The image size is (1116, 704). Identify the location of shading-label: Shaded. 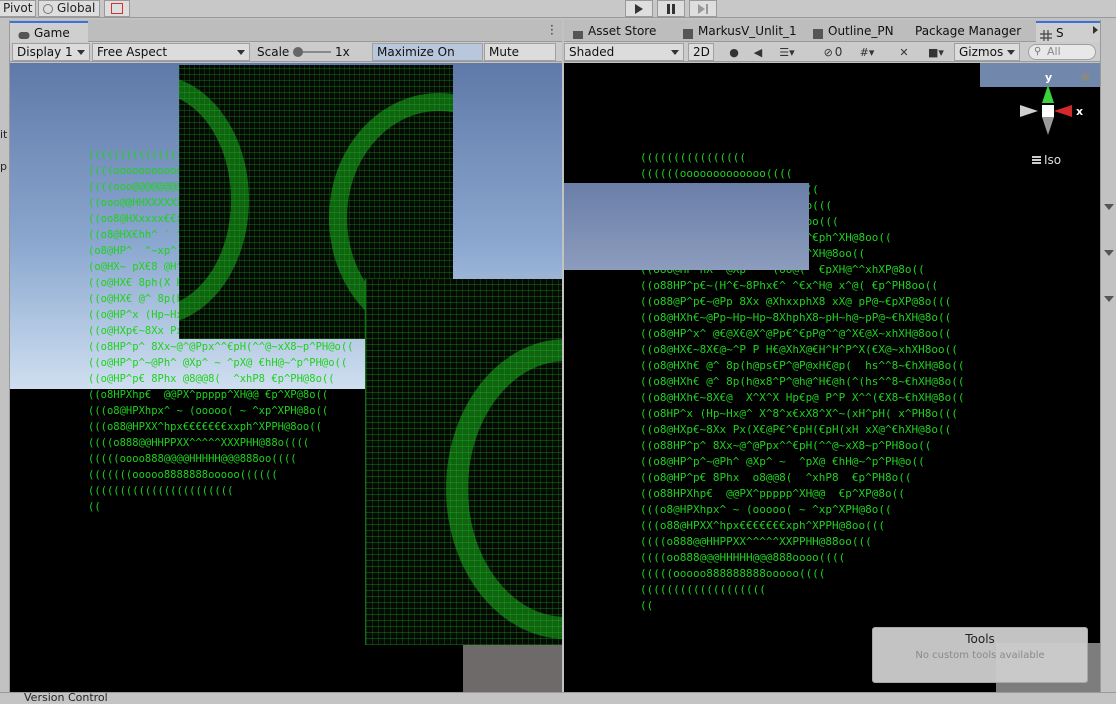
(592, 52).